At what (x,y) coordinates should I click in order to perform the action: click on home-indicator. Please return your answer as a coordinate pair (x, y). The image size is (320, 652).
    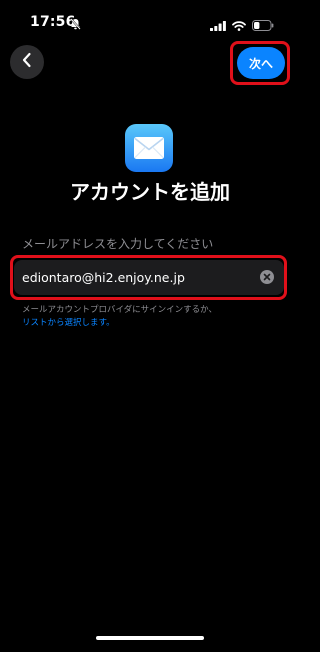
    Looking at the image, I should click on (150, 638).